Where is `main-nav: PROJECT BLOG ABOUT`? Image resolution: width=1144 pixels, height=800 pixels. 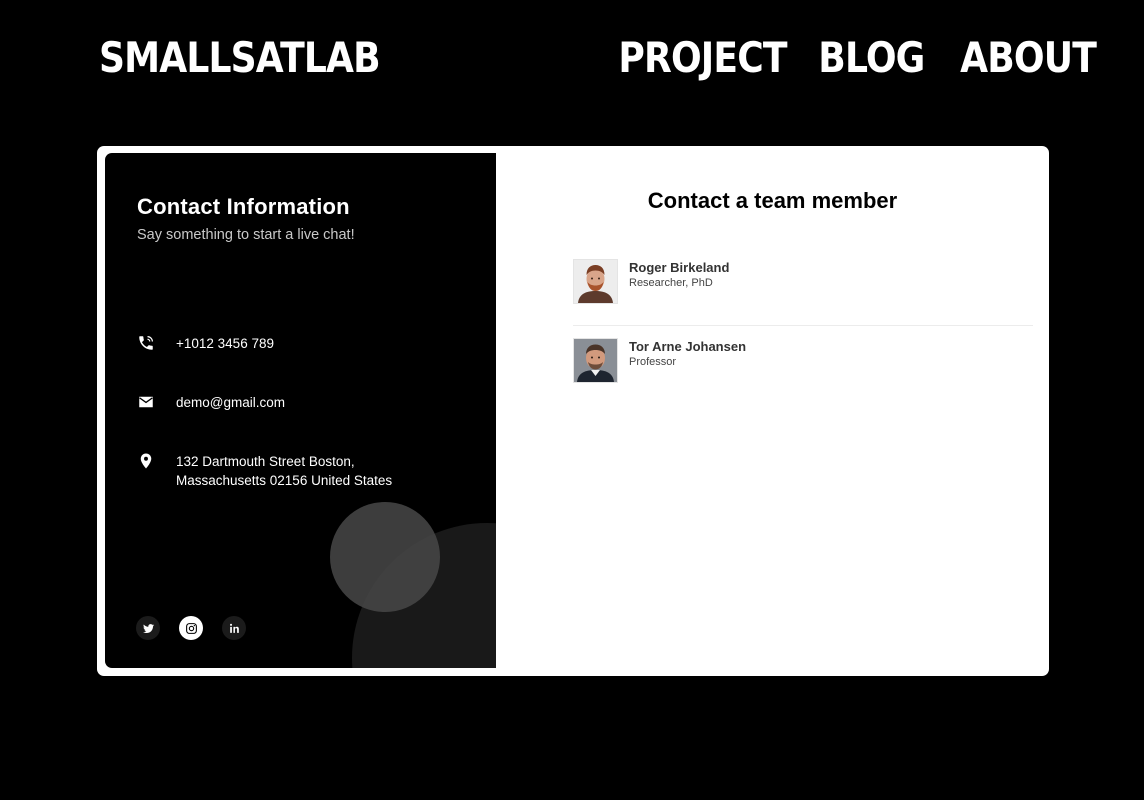
main-nav: PROJECT BLOG ABOUT is located at coordinates (844, 57).